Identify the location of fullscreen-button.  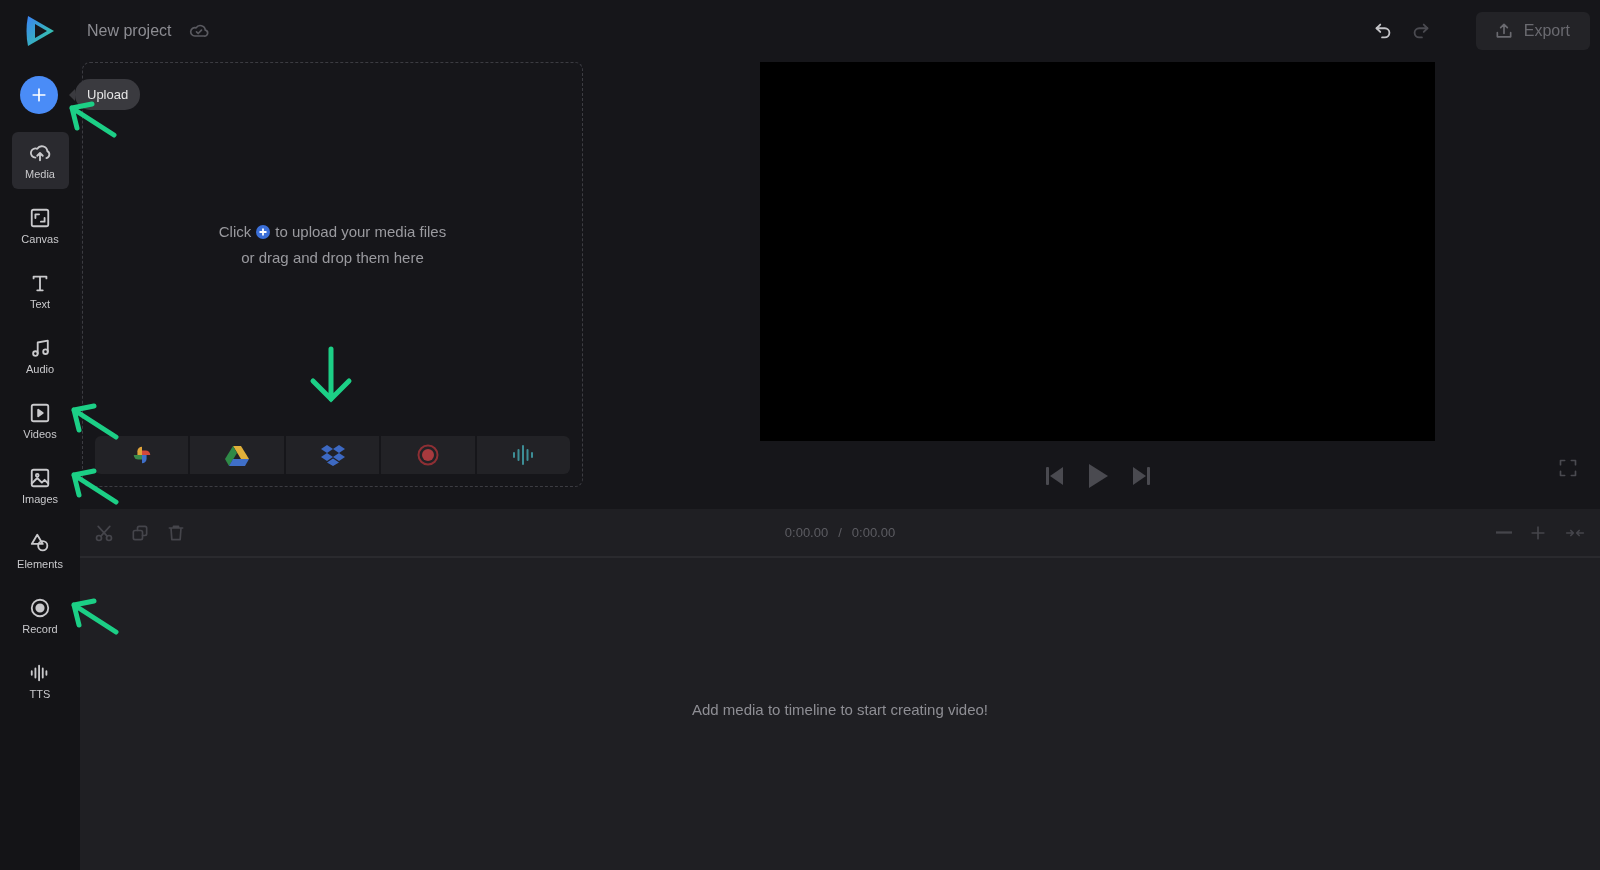
(1568, 468).